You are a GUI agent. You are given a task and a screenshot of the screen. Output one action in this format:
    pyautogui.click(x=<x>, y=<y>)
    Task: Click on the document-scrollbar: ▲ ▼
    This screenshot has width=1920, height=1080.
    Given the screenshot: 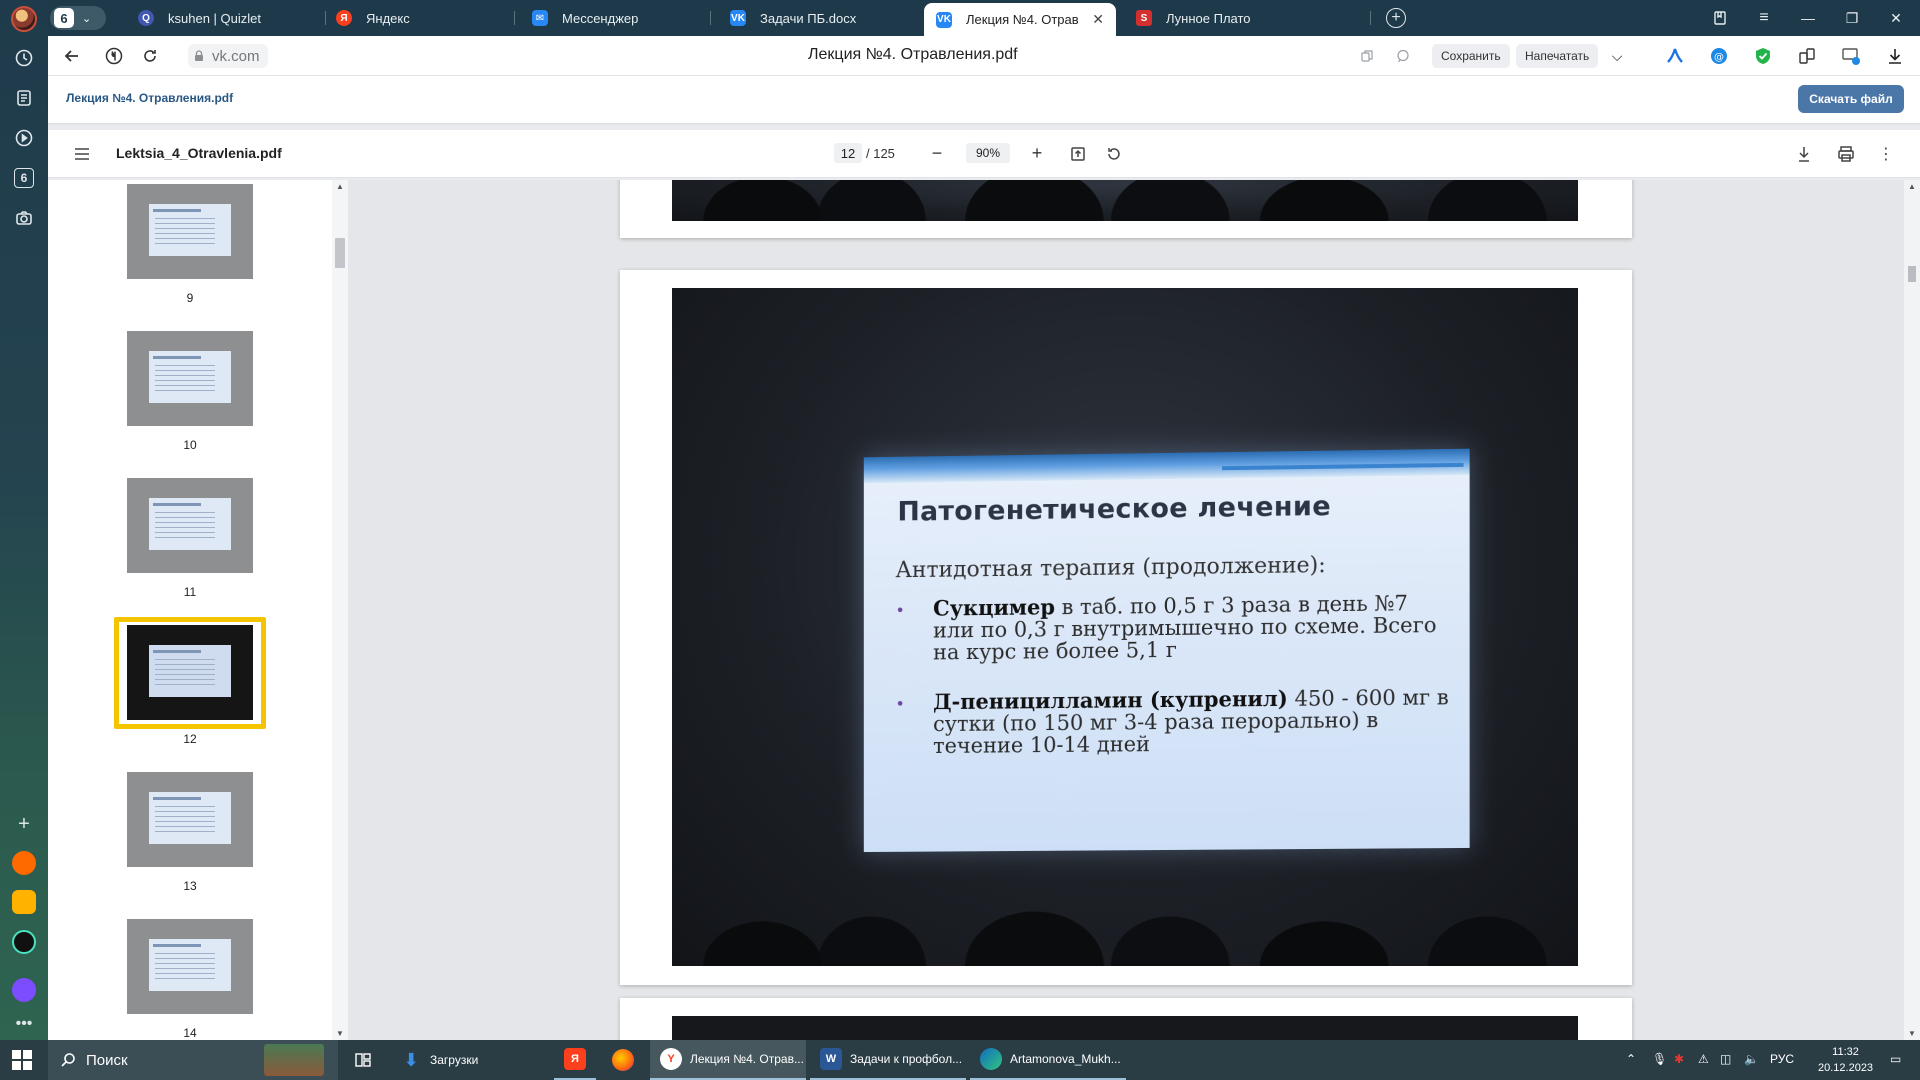 What is the action you would take?
    pyautogui.click(x=1912, y=610)
    